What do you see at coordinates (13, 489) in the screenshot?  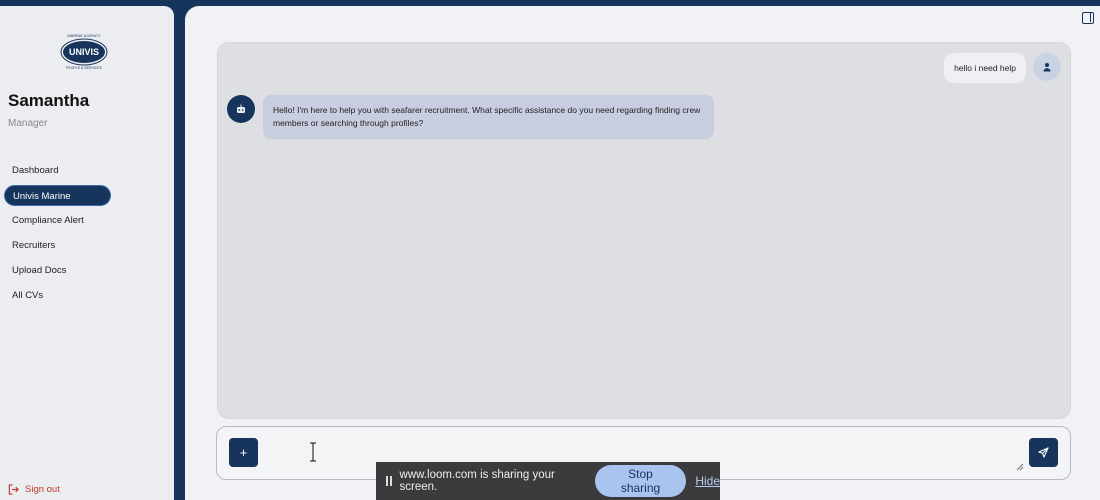 I see `sign-out-icon` at bounding box center [13, 489].